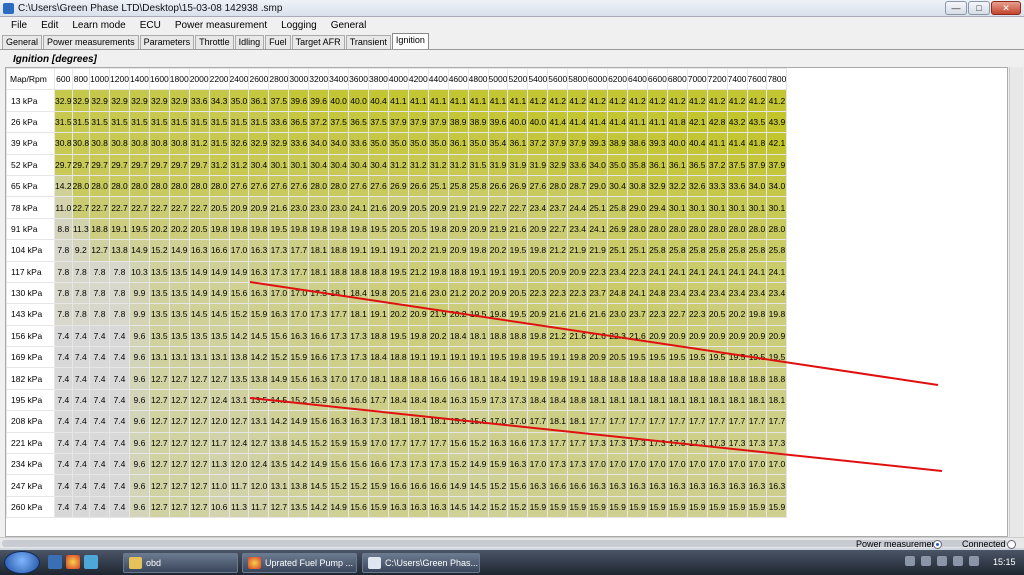 The width and height of the screenshot is (1024, 575). Describe the element at coordinates (657, 250) in the screenshot. I see `map-cell: 25.8` at that location.